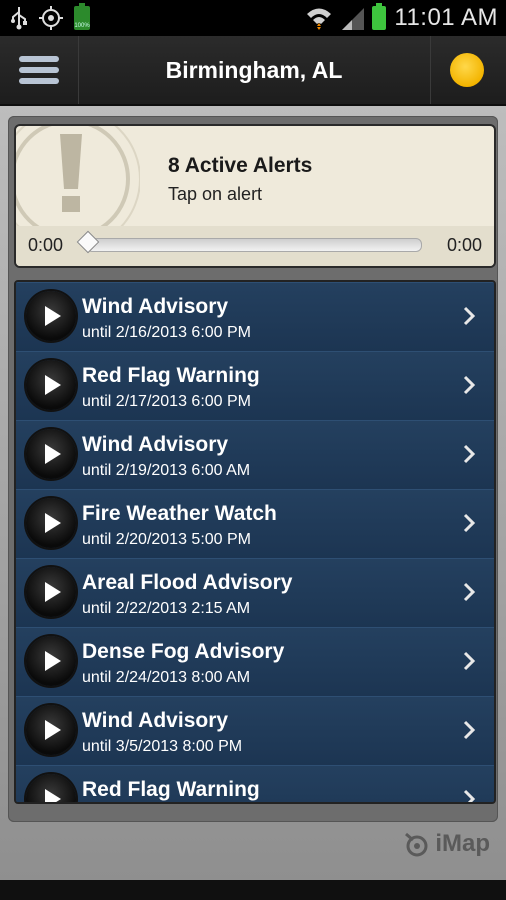  Describe the element at coordinates (179, 513) in the screenshot. I see `alert-title: Fire Weather Watch` at that location.